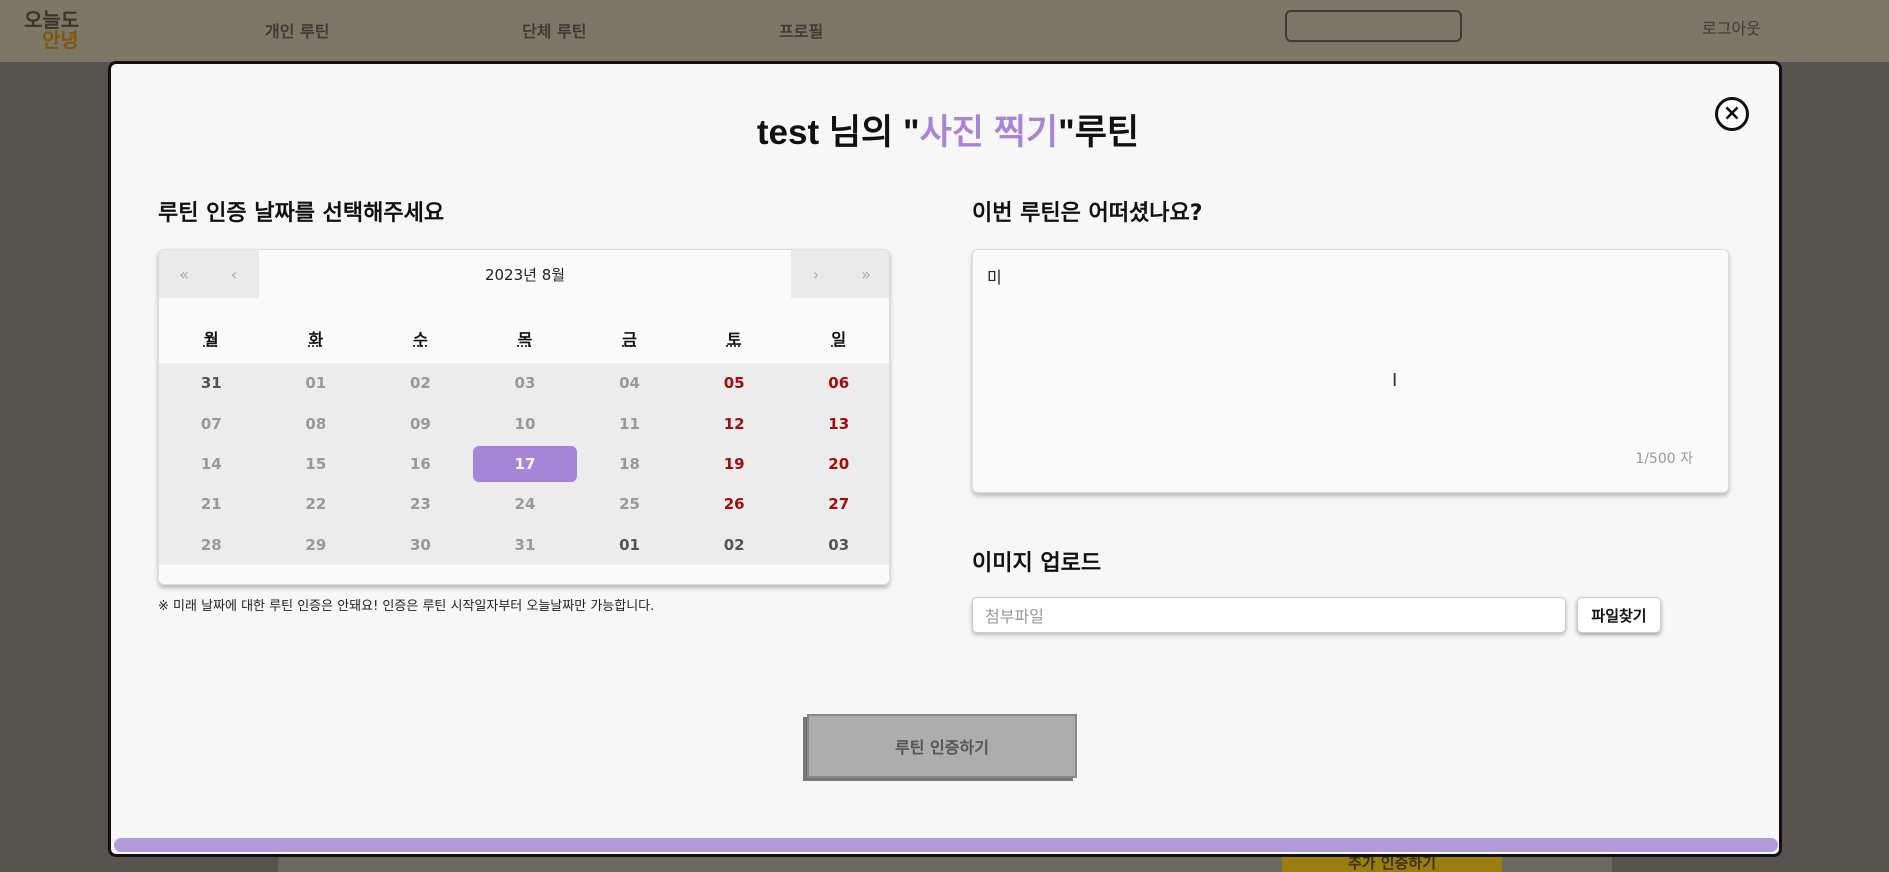  What do you see at coordinates (838, 132) in the screenshot?
I see `title-prefix: test 님의 "` at bounding box center [838, 132].